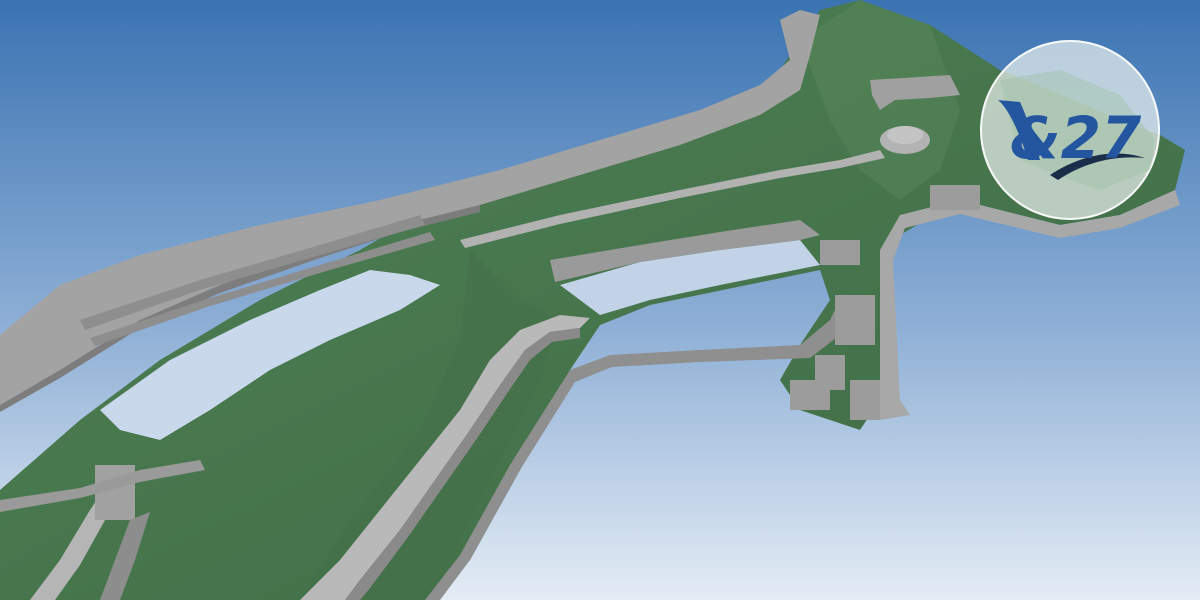 The width and height of the screenshot is (1200, 600). I want to click on watermark-badge: &27, so click(1070, 130).